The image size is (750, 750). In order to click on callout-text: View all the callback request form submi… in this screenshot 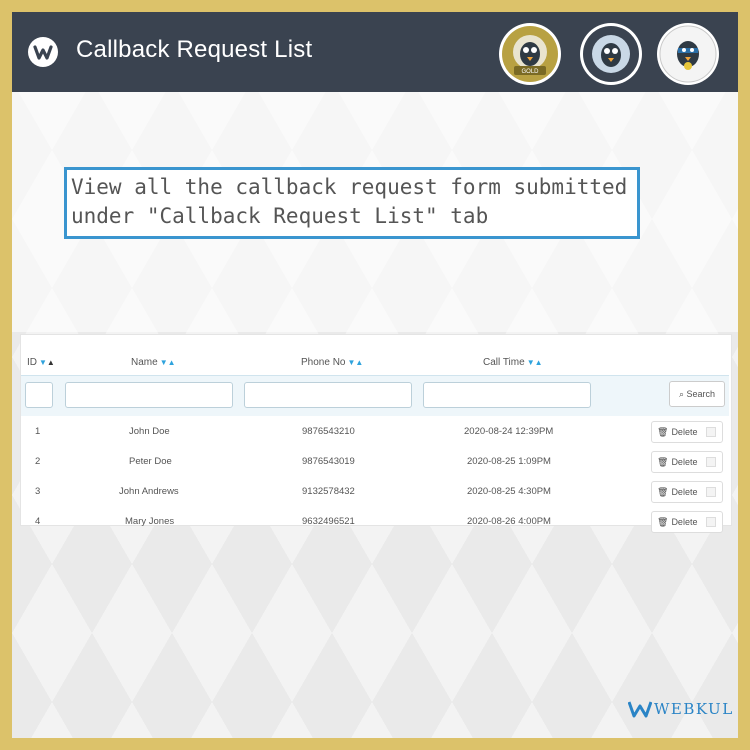, I will do `click(349, 201)`.